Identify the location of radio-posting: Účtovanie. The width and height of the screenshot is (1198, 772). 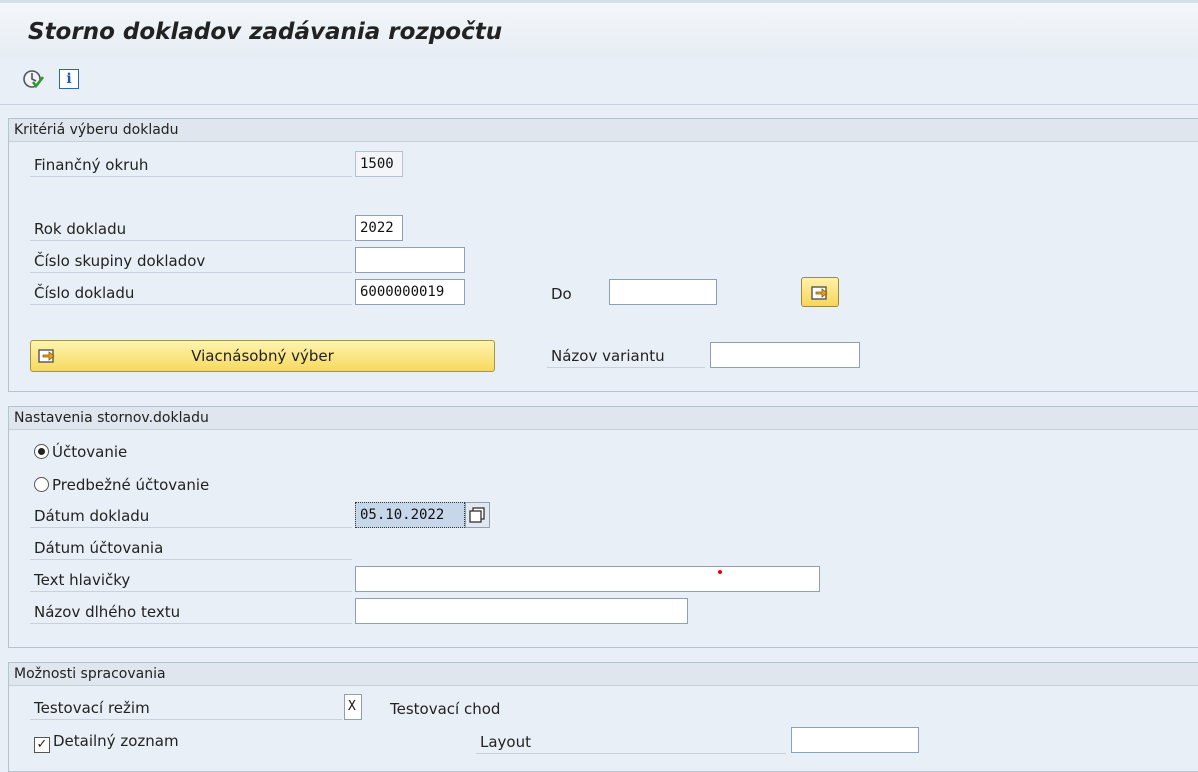
(80, 452).